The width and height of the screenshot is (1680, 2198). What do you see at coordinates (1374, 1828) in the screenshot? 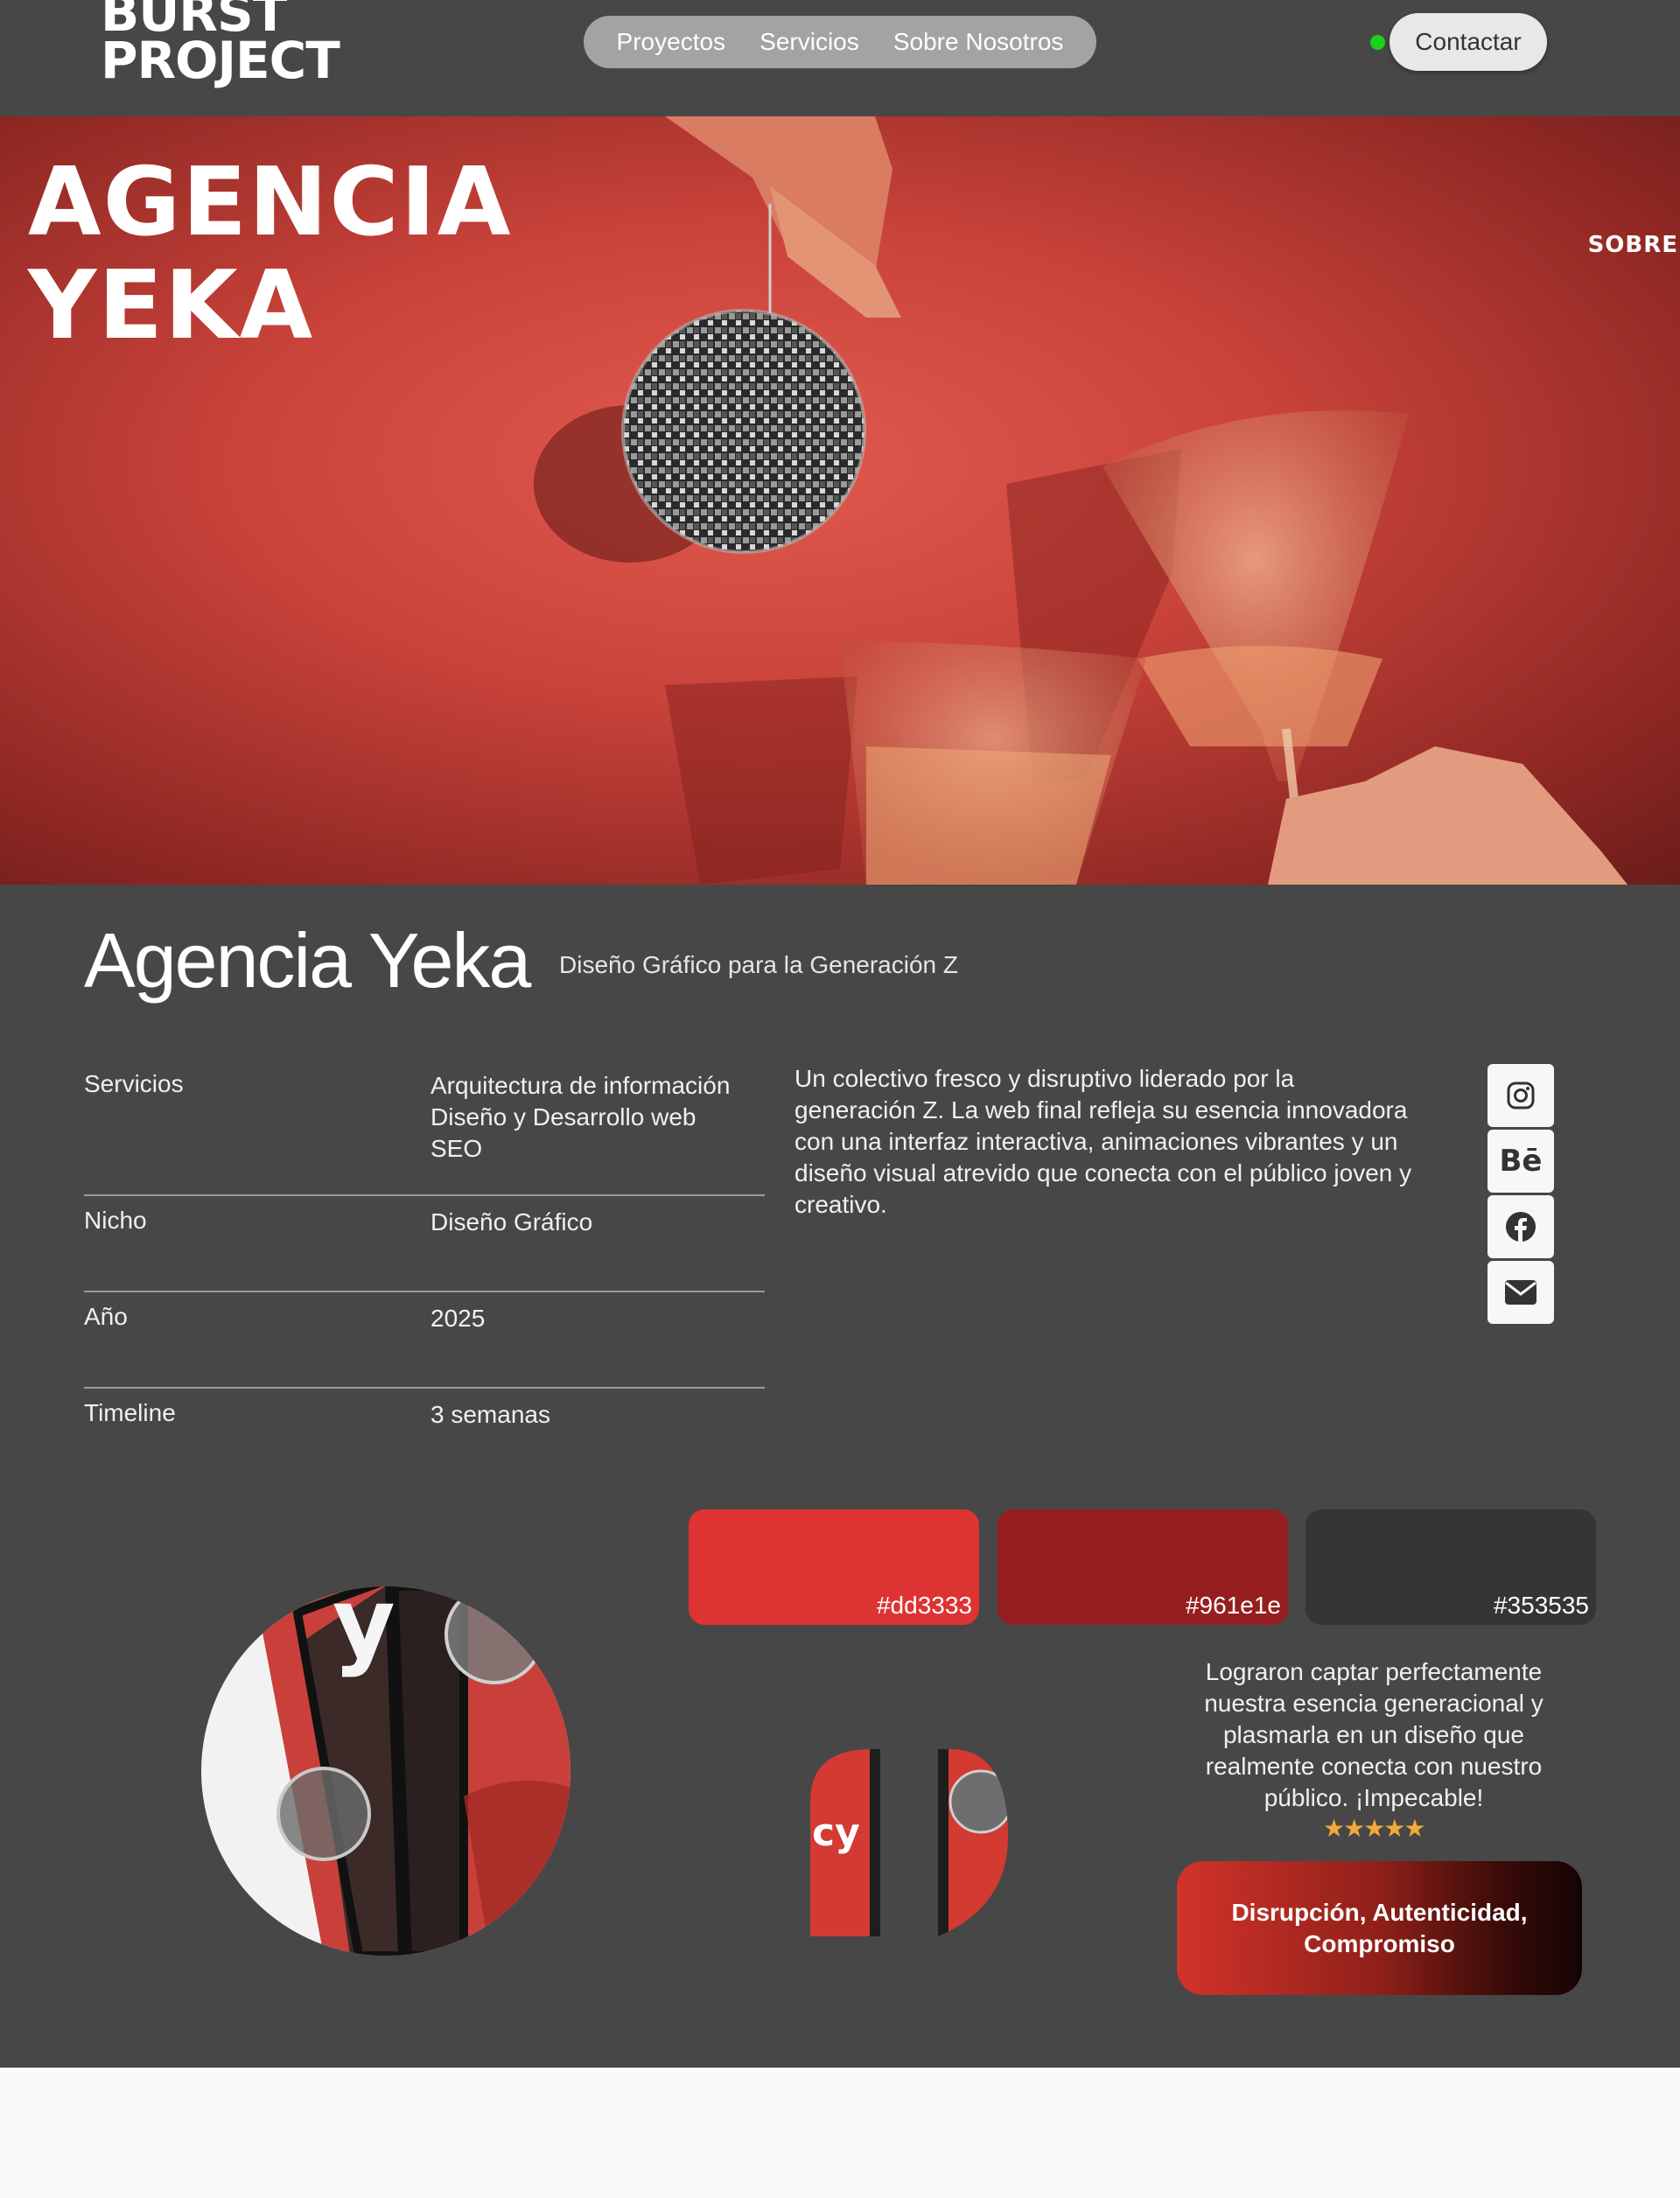
I see `star-rating: ★★★★★` at bounding box center [1374, 1828].